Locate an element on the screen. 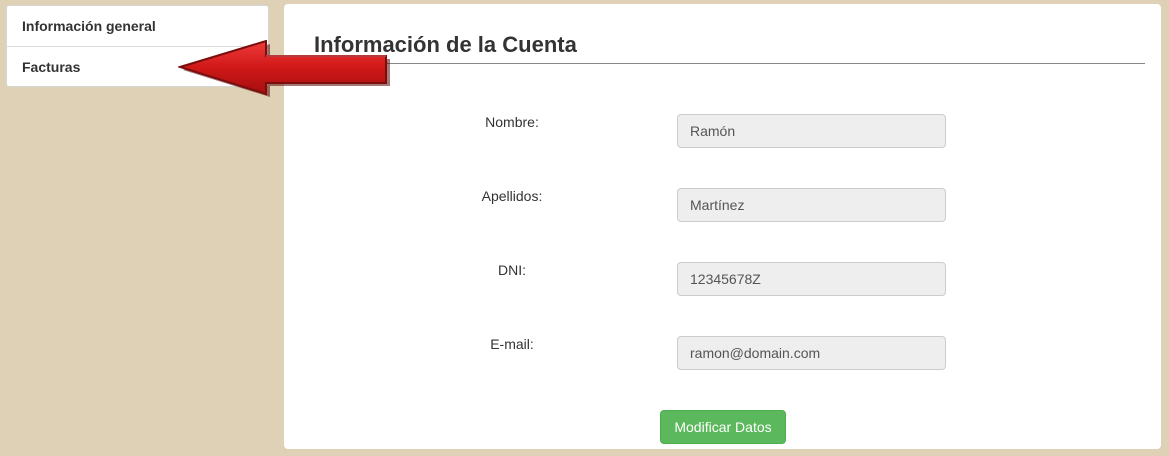 This screenshot has height=456, width=1169. form-row-dni: DNI: is located at coordinates (722, 279).